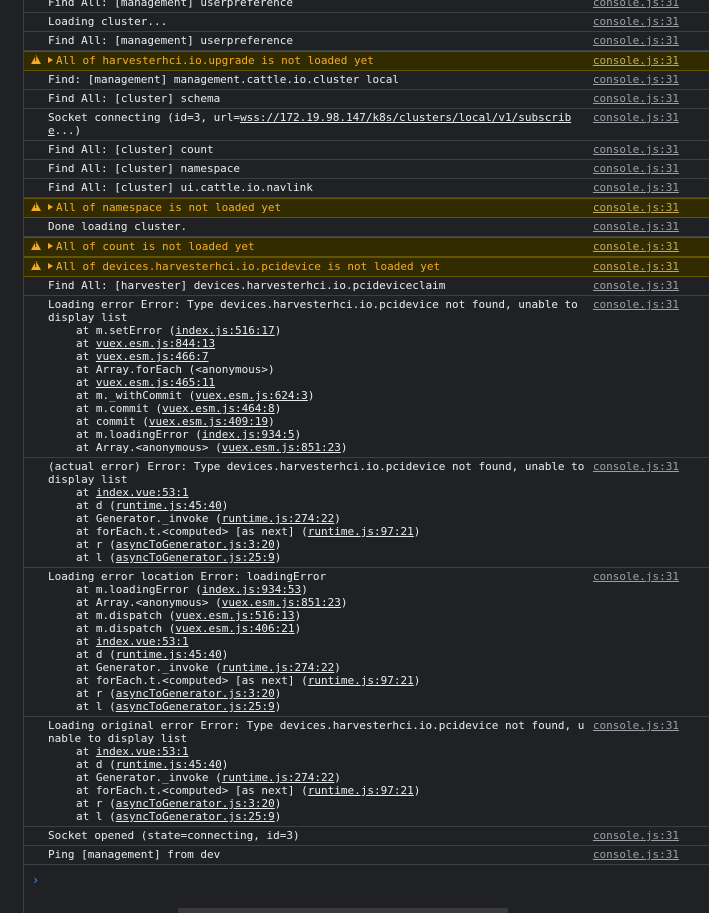 This screenshot has height=913, width=709. What do you see at coordinates (152, 356) in the screenshot?
I see `source-link: vuex.esm.js:466:7` at bounding box center [152, 356].